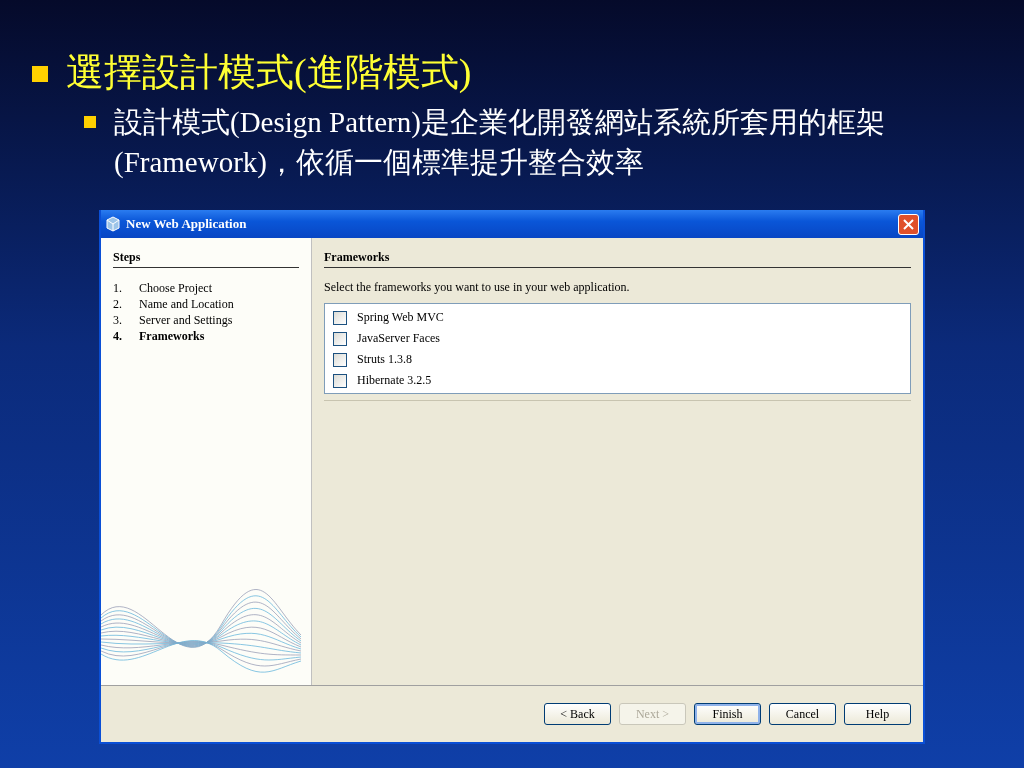 Image resolution: width=1024 pixels, height=768 pixels. What do you see at coordinates (172, 336) in the screenshot?
I see `step-label: Frameworks` at bounding box center [172, 336].